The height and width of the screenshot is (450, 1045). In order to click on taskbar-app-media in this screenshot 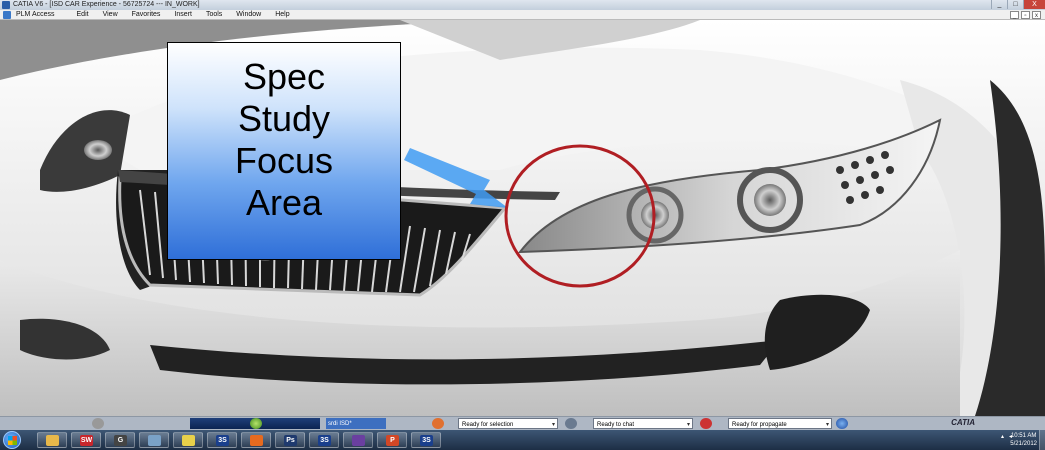, I will do `click(358, 440)`.